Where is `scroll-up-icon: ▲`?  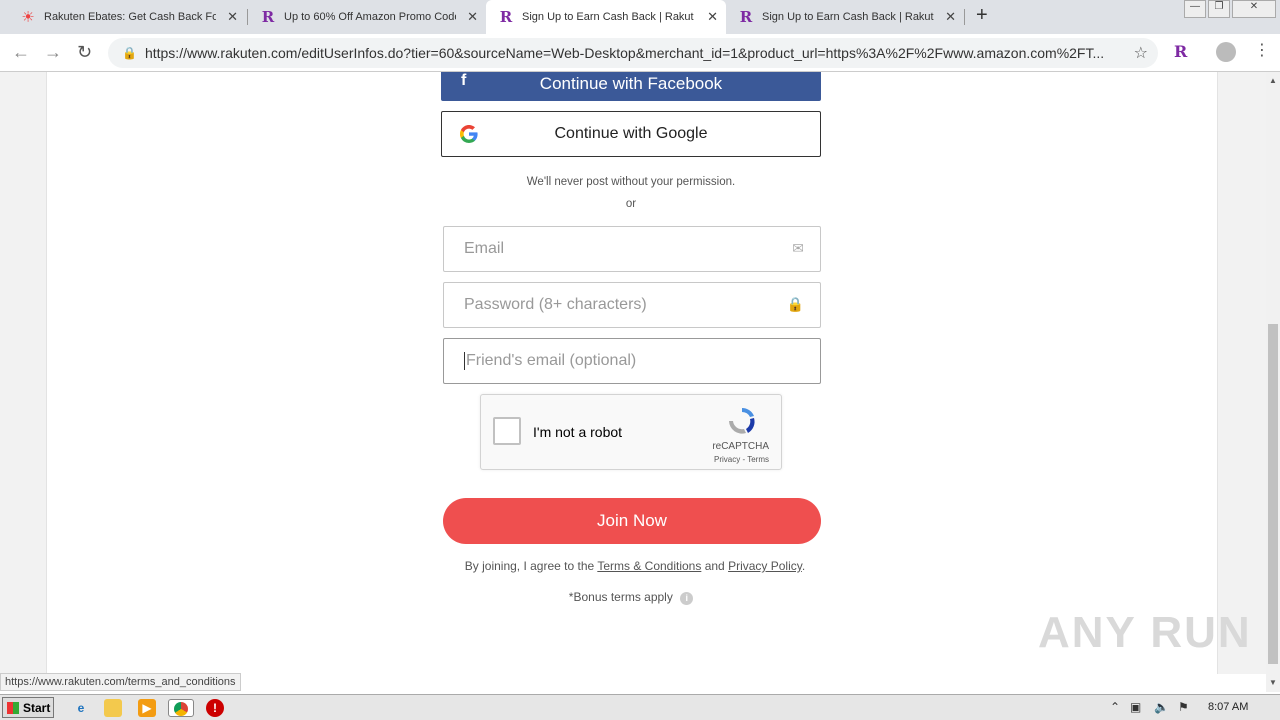 scroll-up-icon: ▲ is located at coordinates (1273, 80).